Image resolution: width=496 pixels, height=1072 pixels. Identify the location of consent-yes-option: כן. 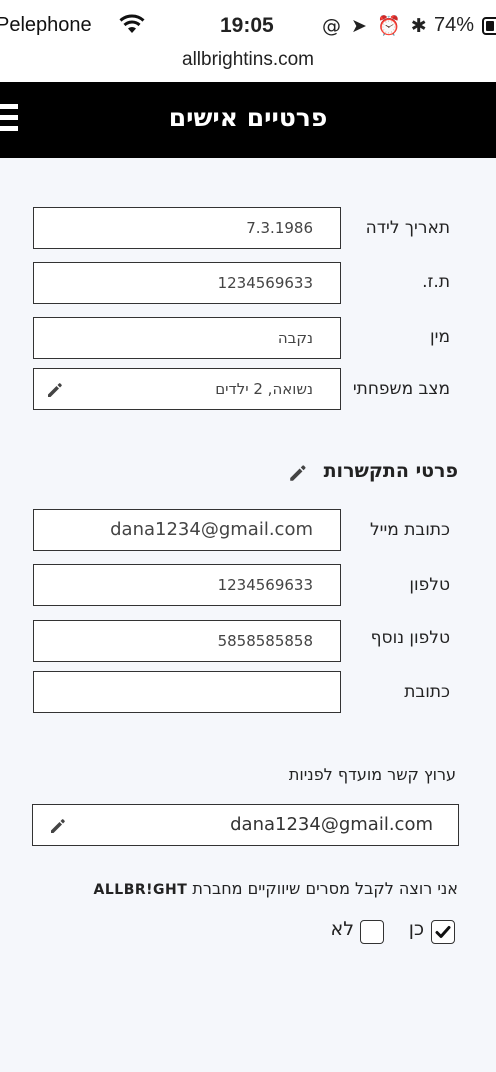
(418, 932).